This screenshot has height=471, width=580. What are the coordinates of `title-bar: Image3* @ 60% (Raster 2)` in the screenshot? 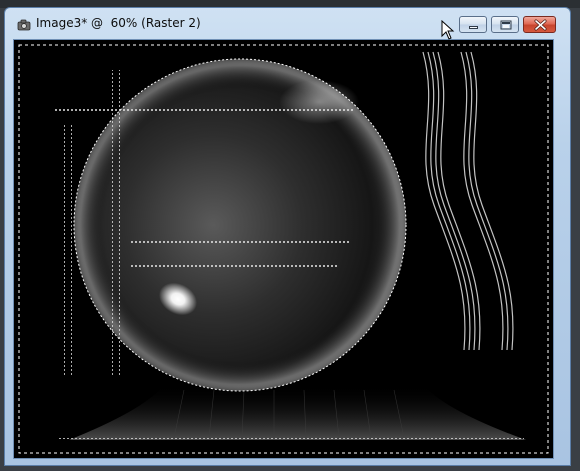 It's located at (287, 23).